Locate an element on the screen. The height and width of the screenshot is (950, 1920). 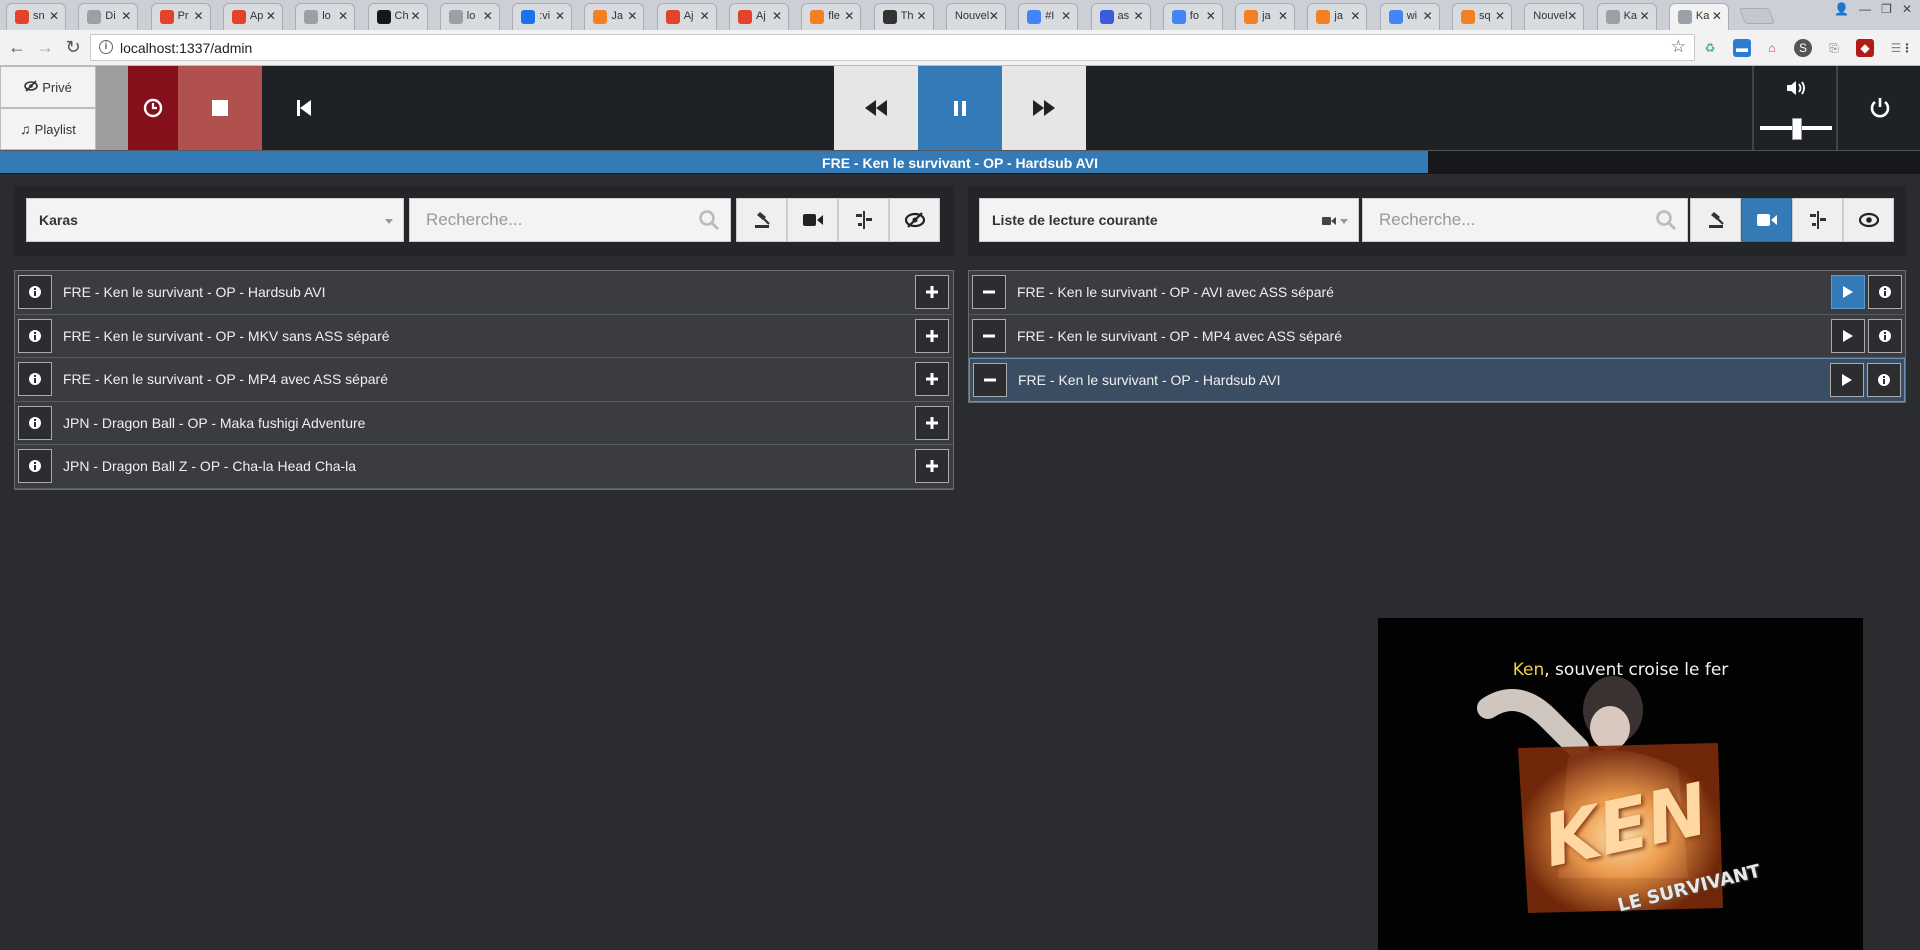
playlist-search-input is located at coordinates (1525, 220).